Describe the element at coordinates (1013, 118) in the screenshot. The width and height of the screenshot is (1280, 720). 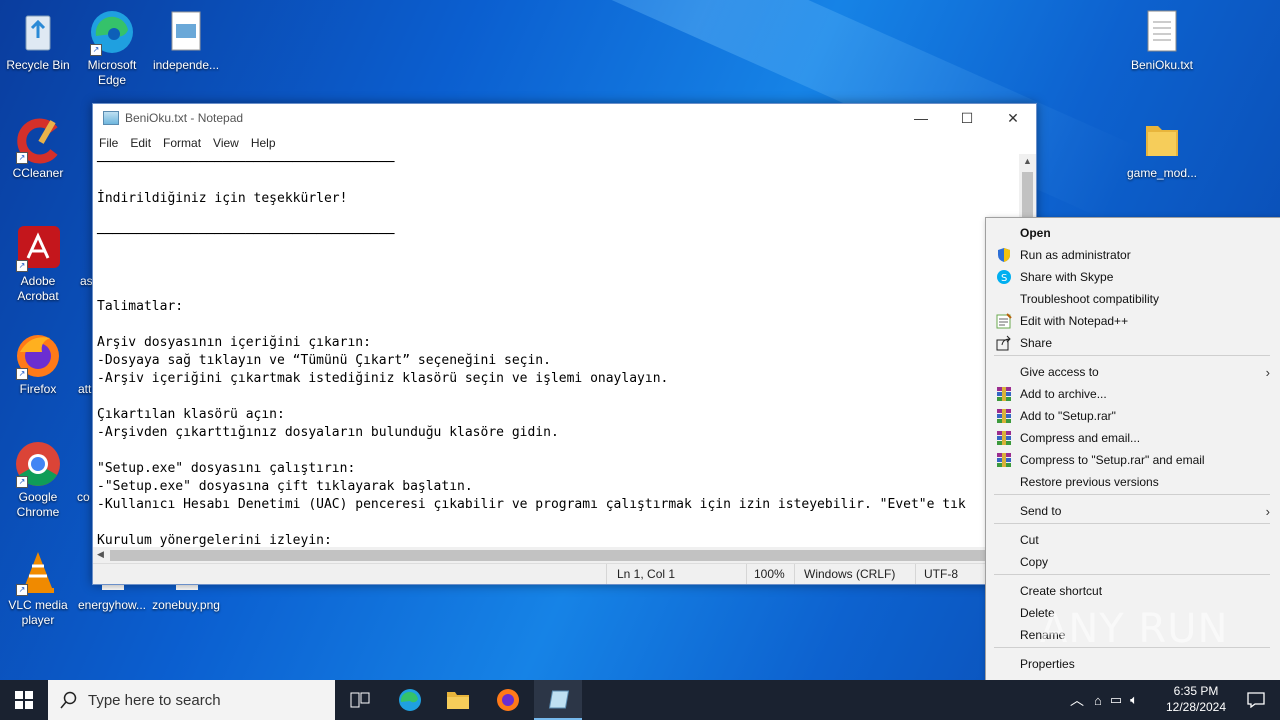
I see `close-button: ✕` at that location.